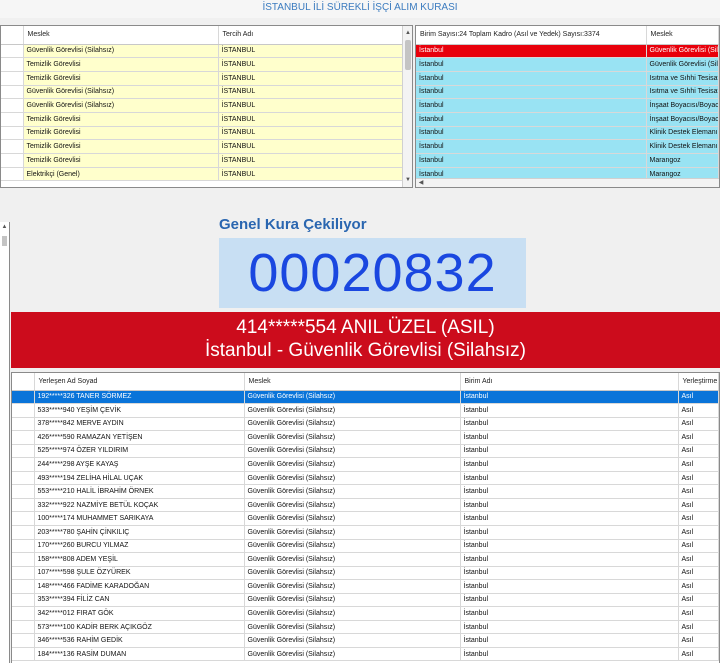 The image size is (720, 663). I want to click on scroll-left-arrow-icon: ◀, so click(421, 183).